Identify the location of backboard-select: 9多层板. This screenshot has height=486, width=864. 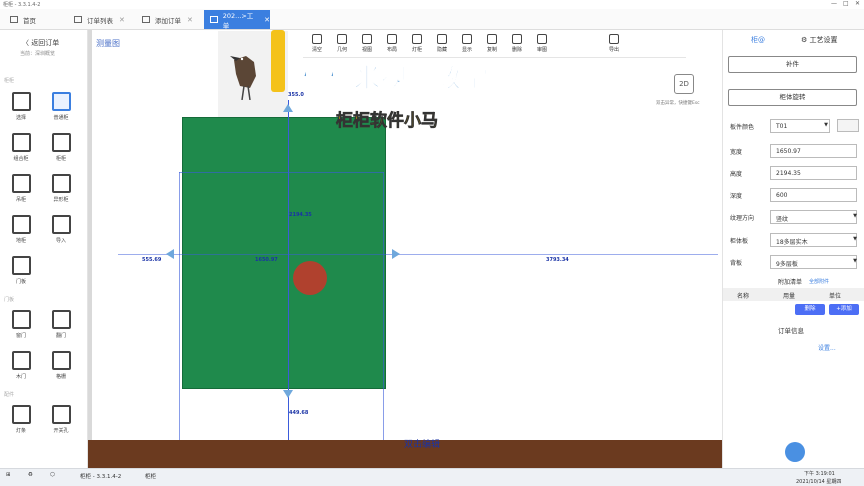
(813, 262).